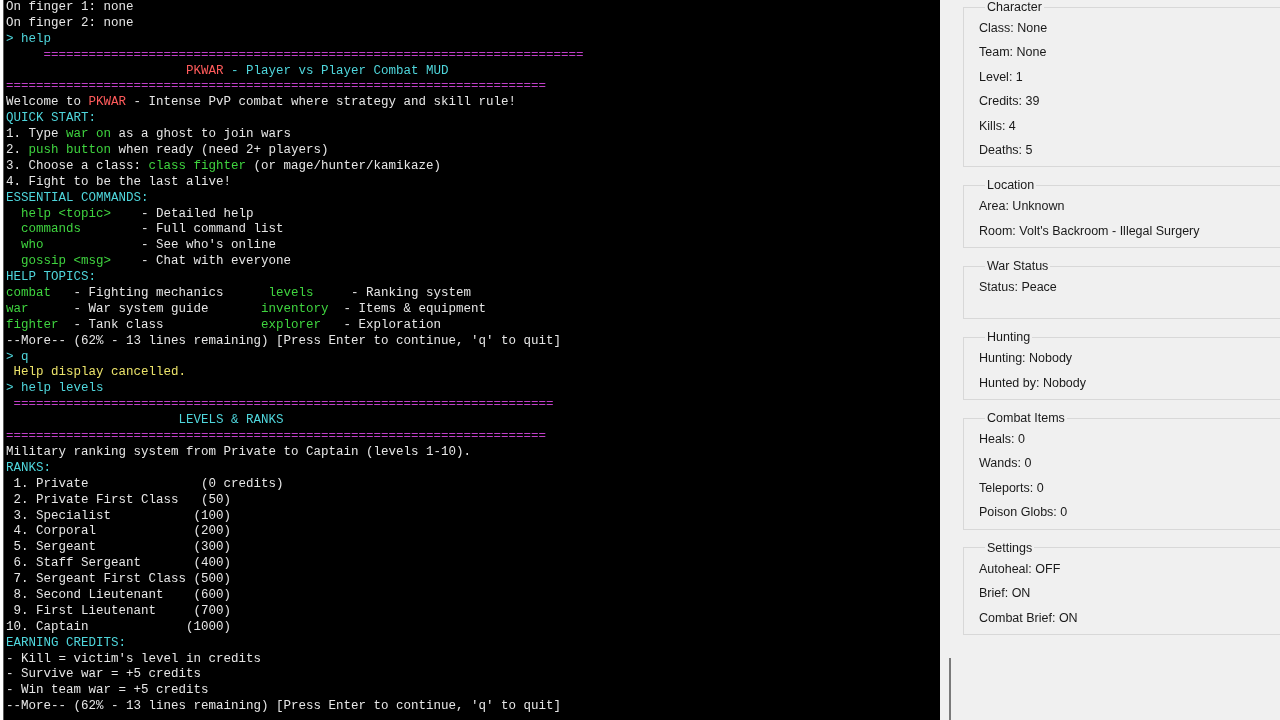 The image size is (1280, 720). I want to click on command-line: > help levels, so click(55, 389).